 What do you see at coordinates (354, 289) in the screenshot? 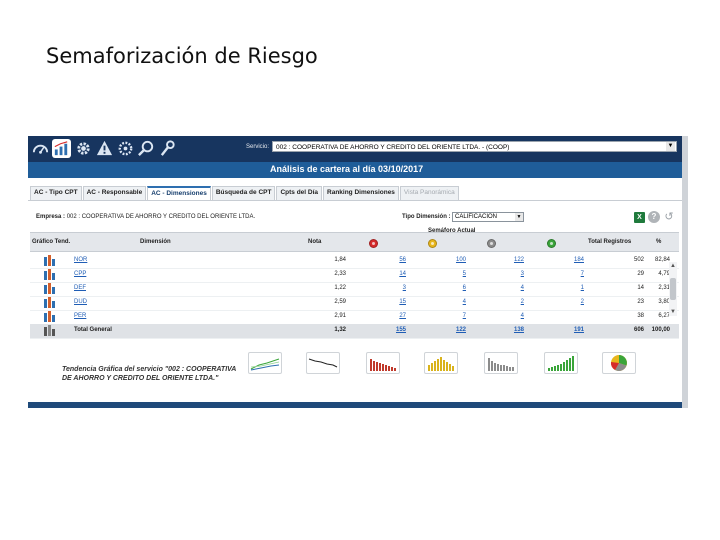
I see `table-row: DEF 1,22 3 6 4 1 14 2,31` at bounding box center [354, 289].